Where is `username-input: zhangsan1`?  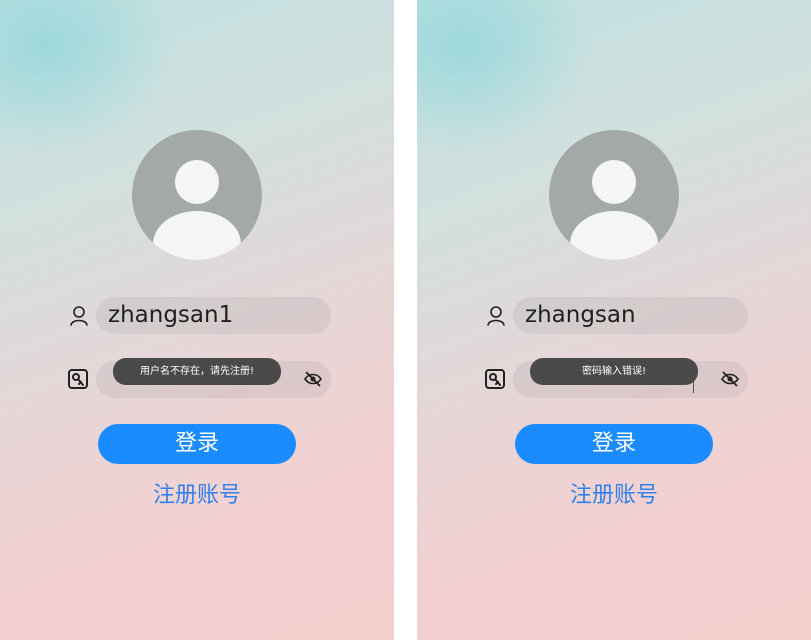 username-input: zhangsan1 is located at coordinates (213, 315).